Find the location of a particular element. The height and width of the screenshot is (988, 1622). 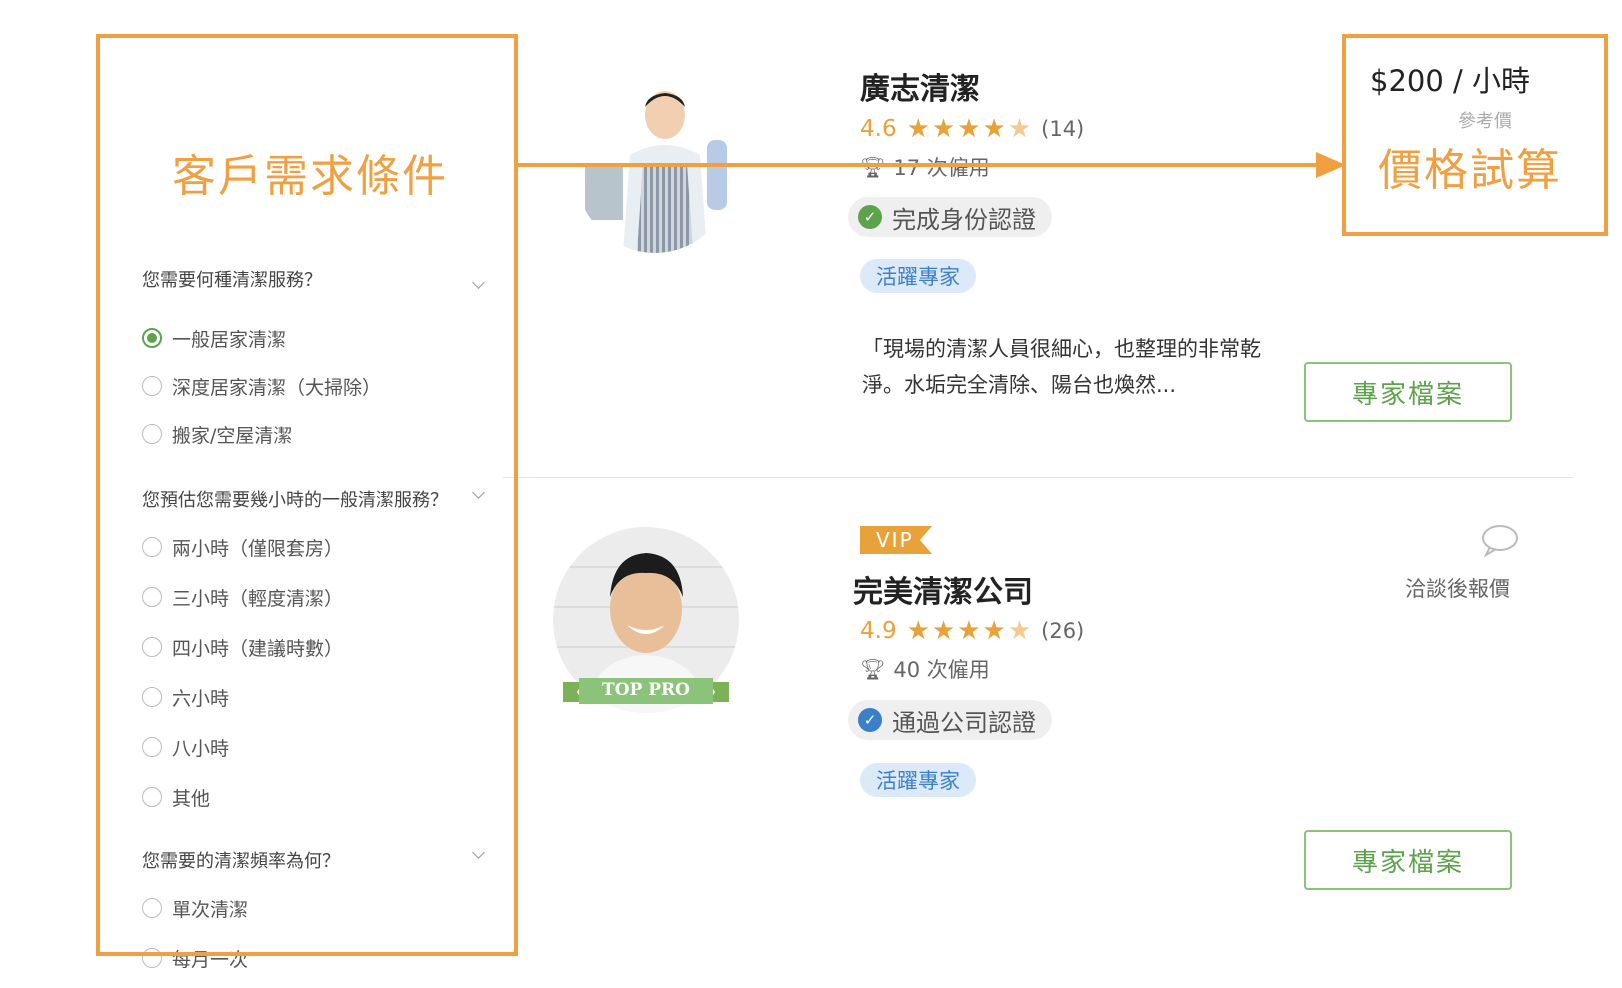

chat-bubble-icon is located at coordinates (1500, 542).